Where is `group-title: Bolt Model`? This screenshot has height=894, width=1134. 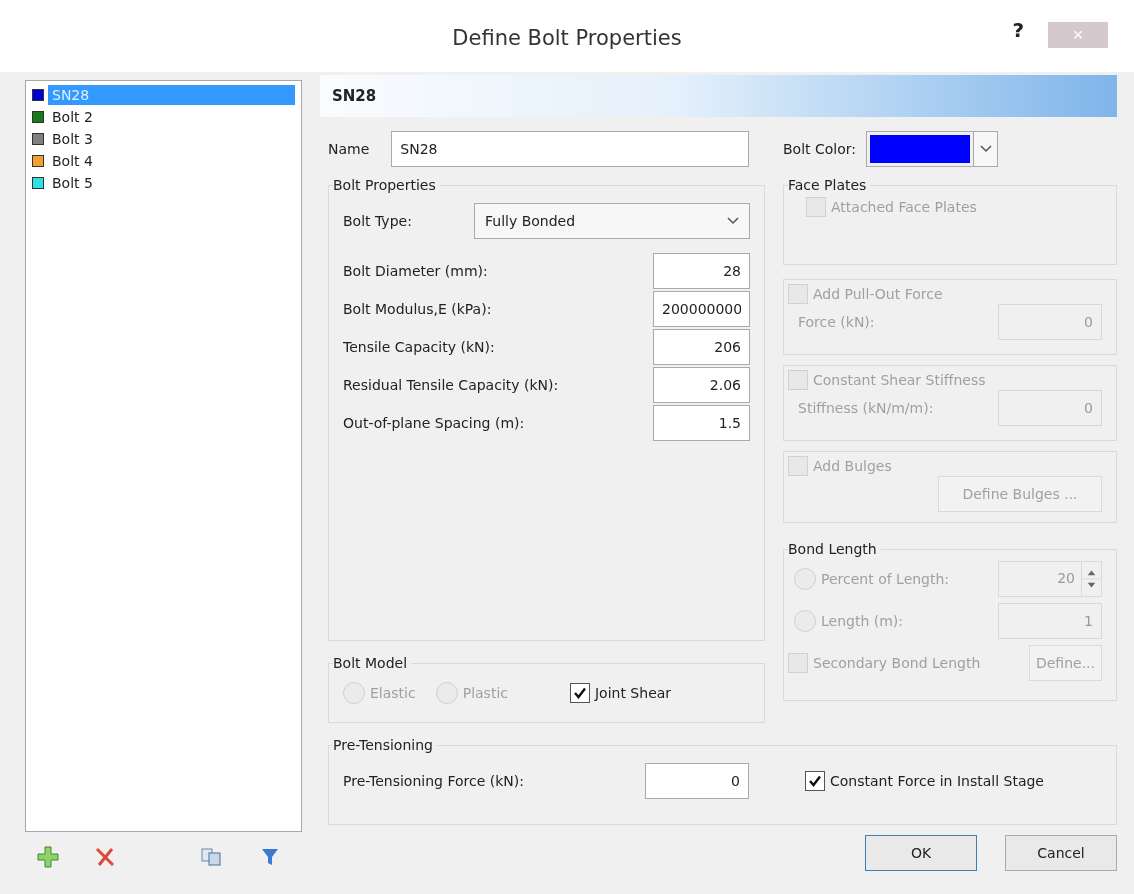
group-title: Bolt Model is located at coordinates (371, 663).